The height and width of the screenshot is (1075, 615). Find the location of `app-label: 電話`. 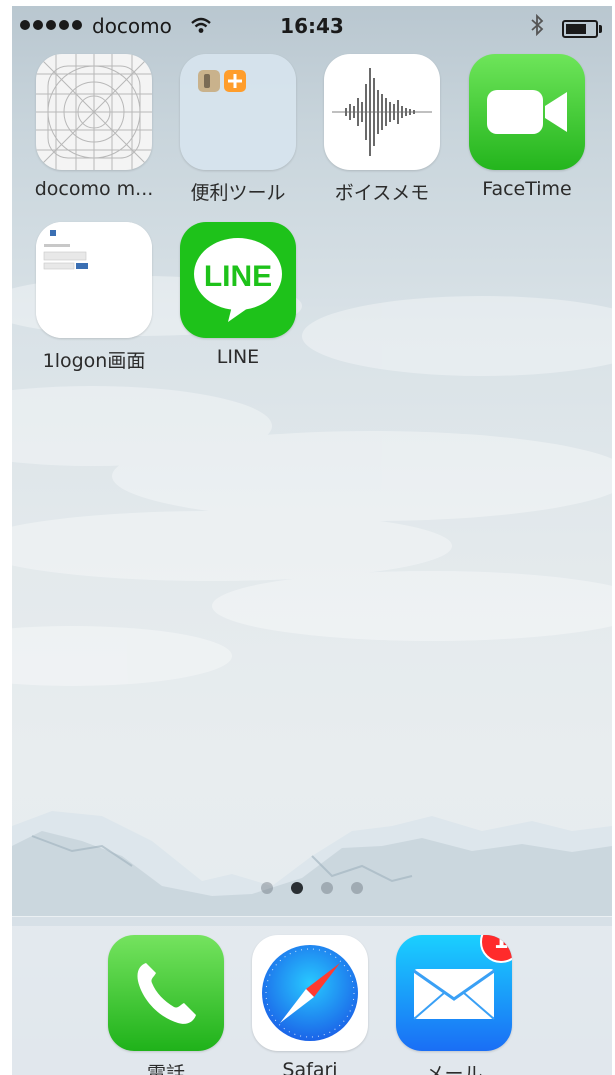

app-label: 電話 is located at coordinates (165, 1069).